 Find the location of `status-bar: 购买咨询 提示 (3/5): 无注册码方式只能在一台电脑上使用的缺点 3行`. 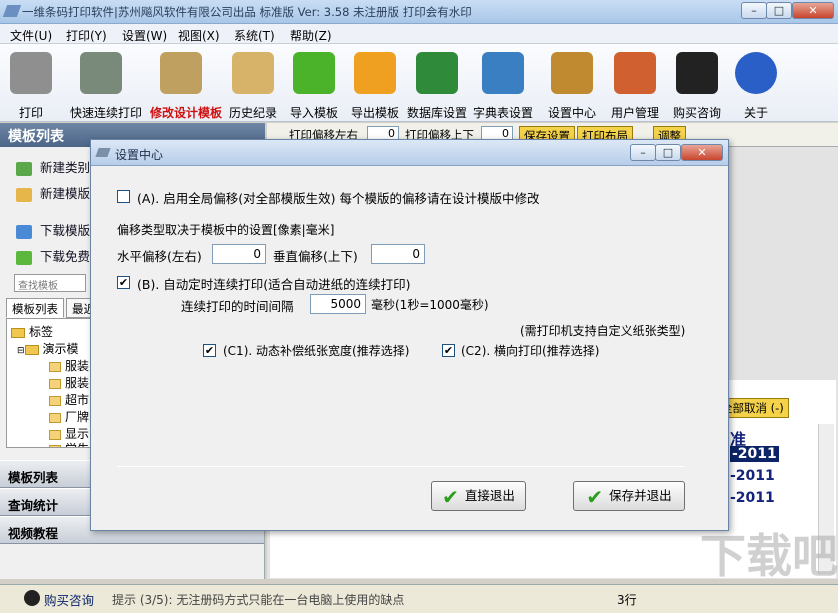

status-bar: 购买咨询 提示 (3/5): 无注册码方式只能在一台电脑上使用的缺点 3行 is located at coordinates (419, 598).